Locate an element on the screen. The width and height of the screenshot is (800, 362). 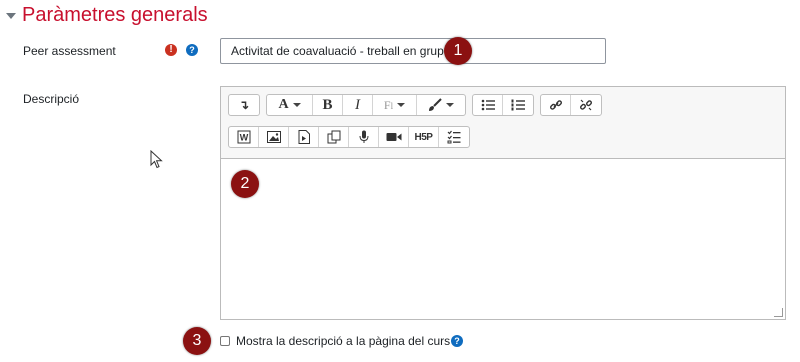
toolbar-group-lists is located at coordinates (503, 105).